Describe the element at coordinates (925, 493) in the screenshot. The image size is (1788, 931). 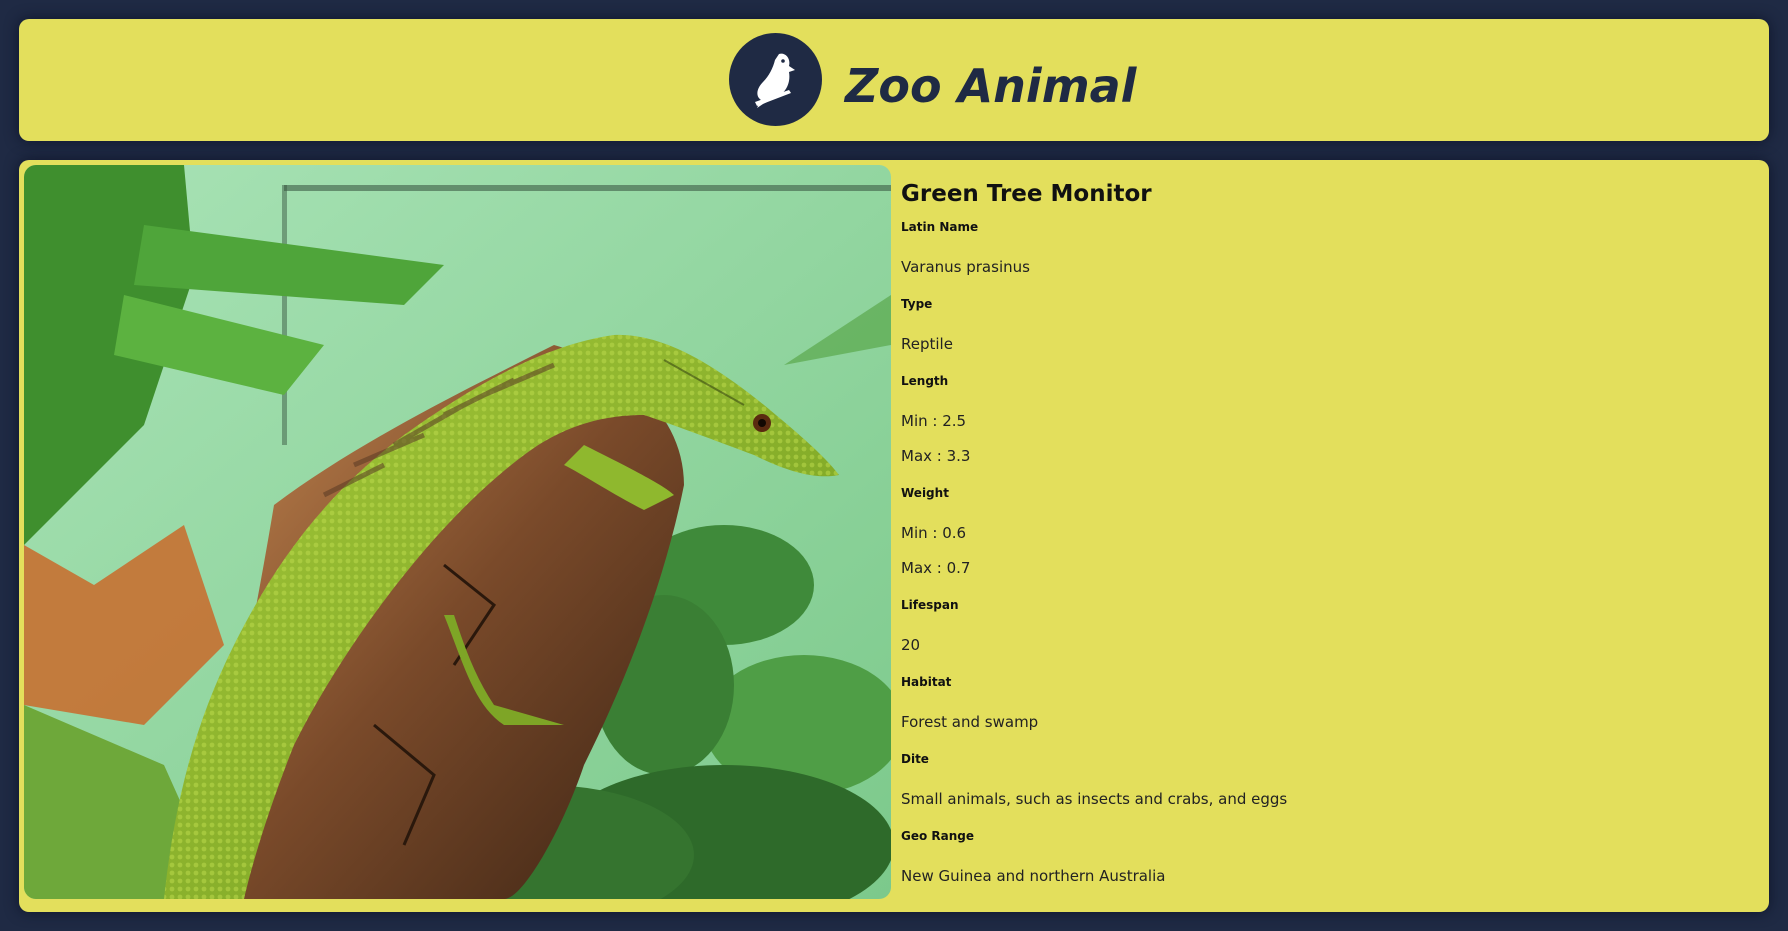
I see `weight-label: Weight` at that location.